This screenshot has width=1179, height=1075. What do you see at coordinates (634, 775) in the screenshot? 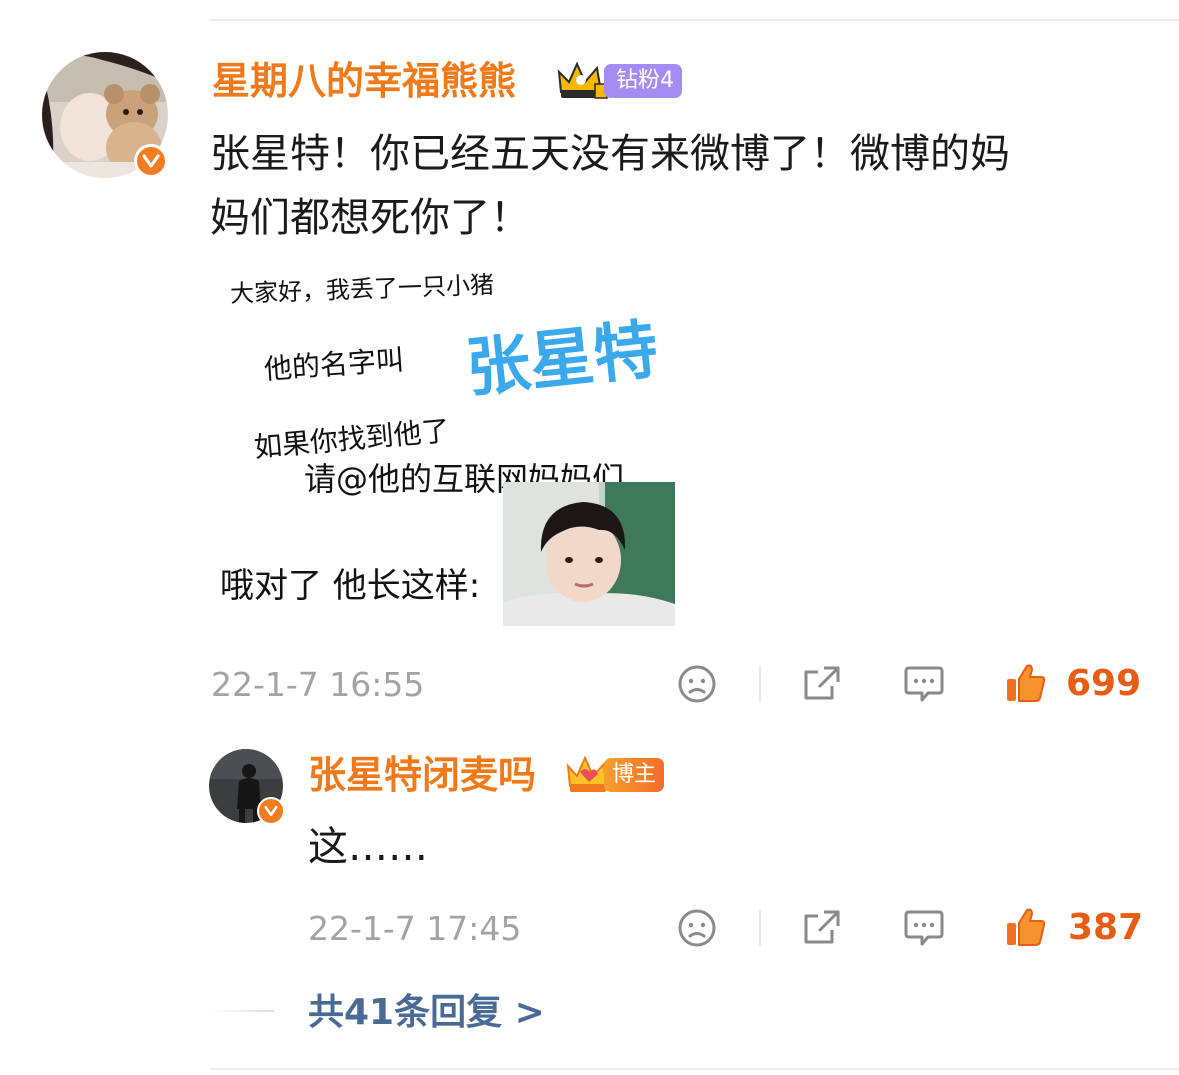
I see `blogger-badge: 博主` at bounding box center [634, 775].